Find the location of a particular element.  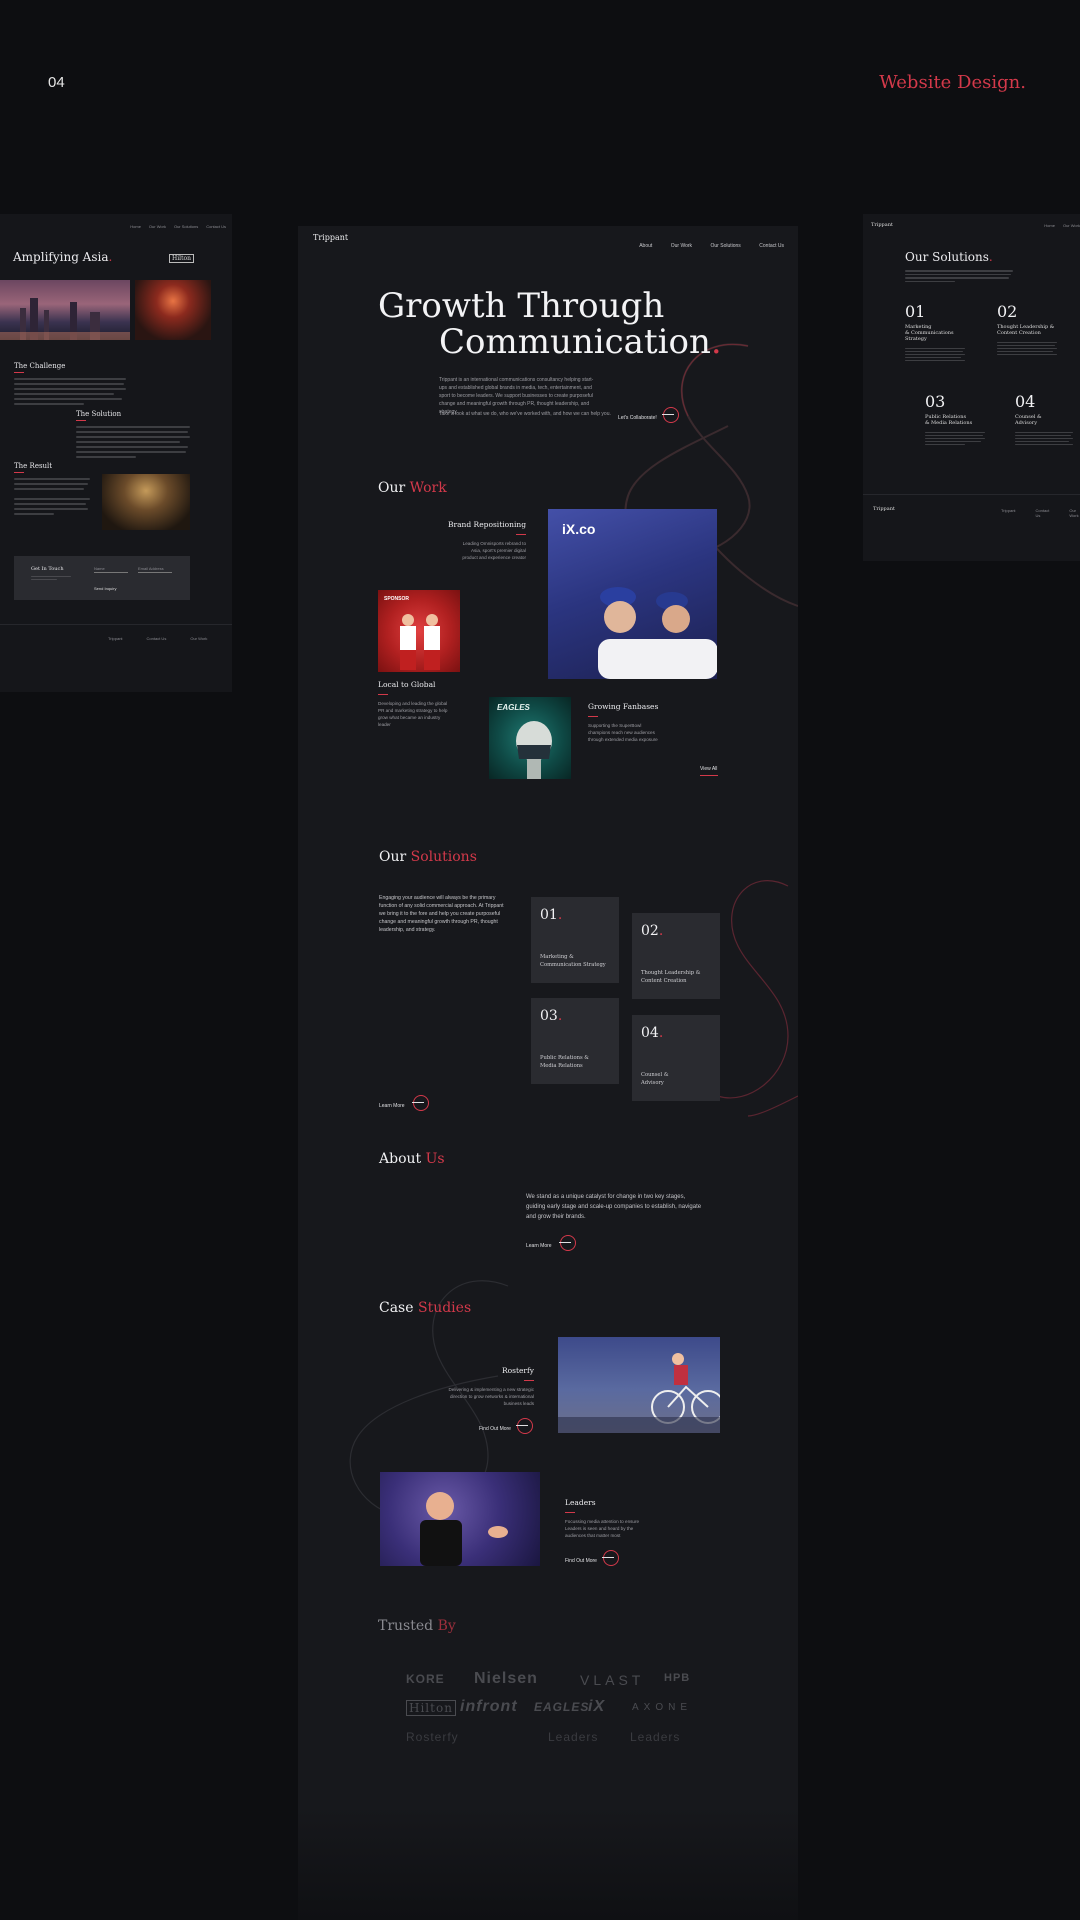

right-item-02: 02 Thought Leadership & Content Creation is located at coordinates (1027, 328).